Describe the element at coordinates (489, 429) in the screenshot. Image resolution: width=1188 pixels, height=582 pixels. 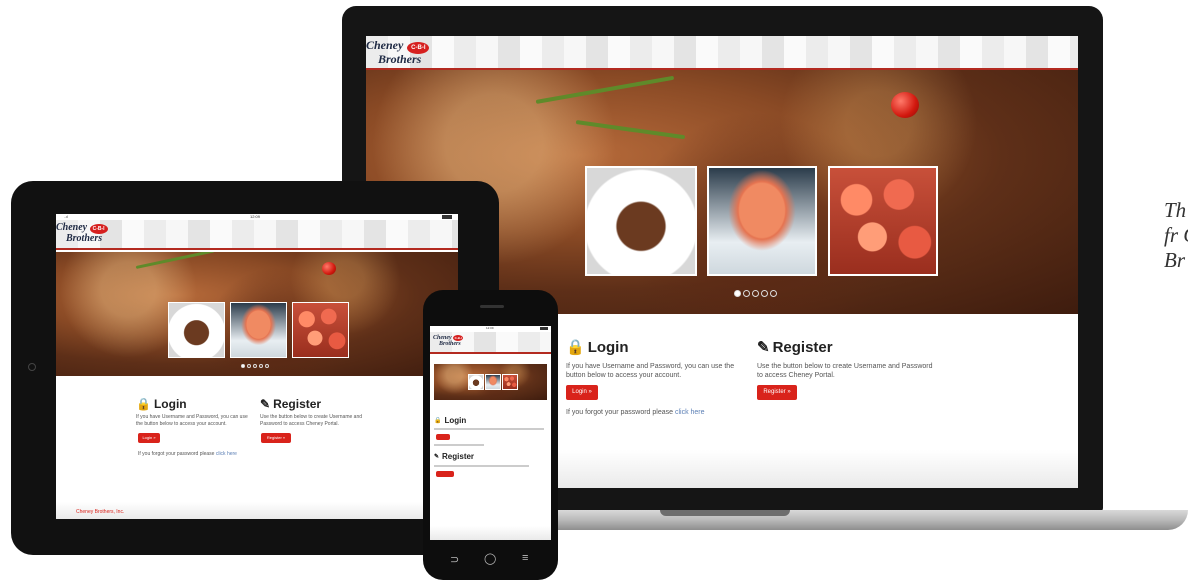
I see `login-description` at that location.